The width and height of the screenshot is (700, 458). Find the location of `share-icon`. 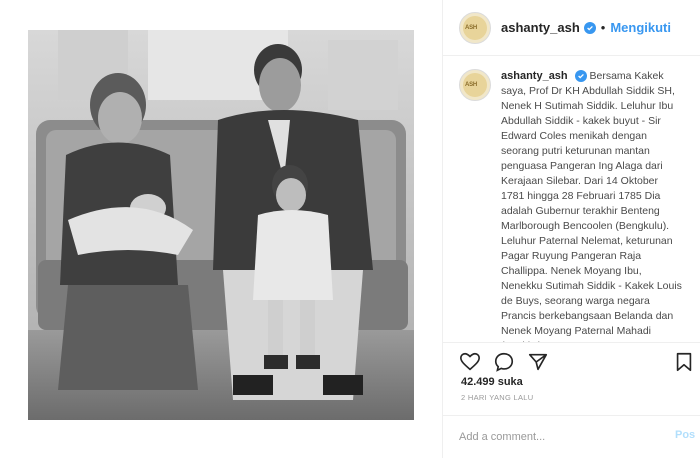

share-icon is located at coordinates (538, 362).